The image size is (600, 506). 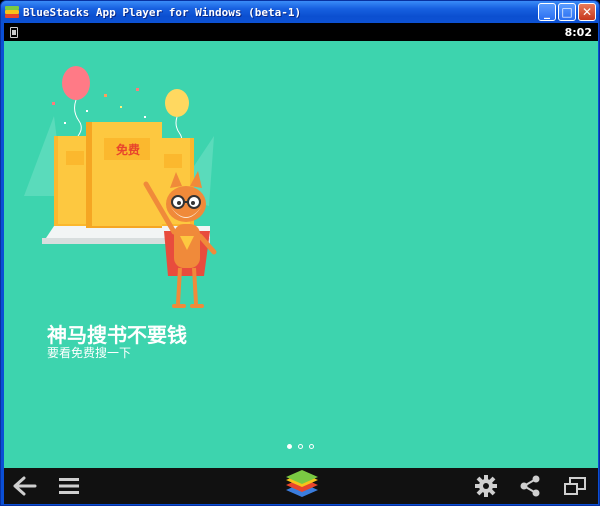 I want to click on minimize-button: _, so click(x=547, y=12).